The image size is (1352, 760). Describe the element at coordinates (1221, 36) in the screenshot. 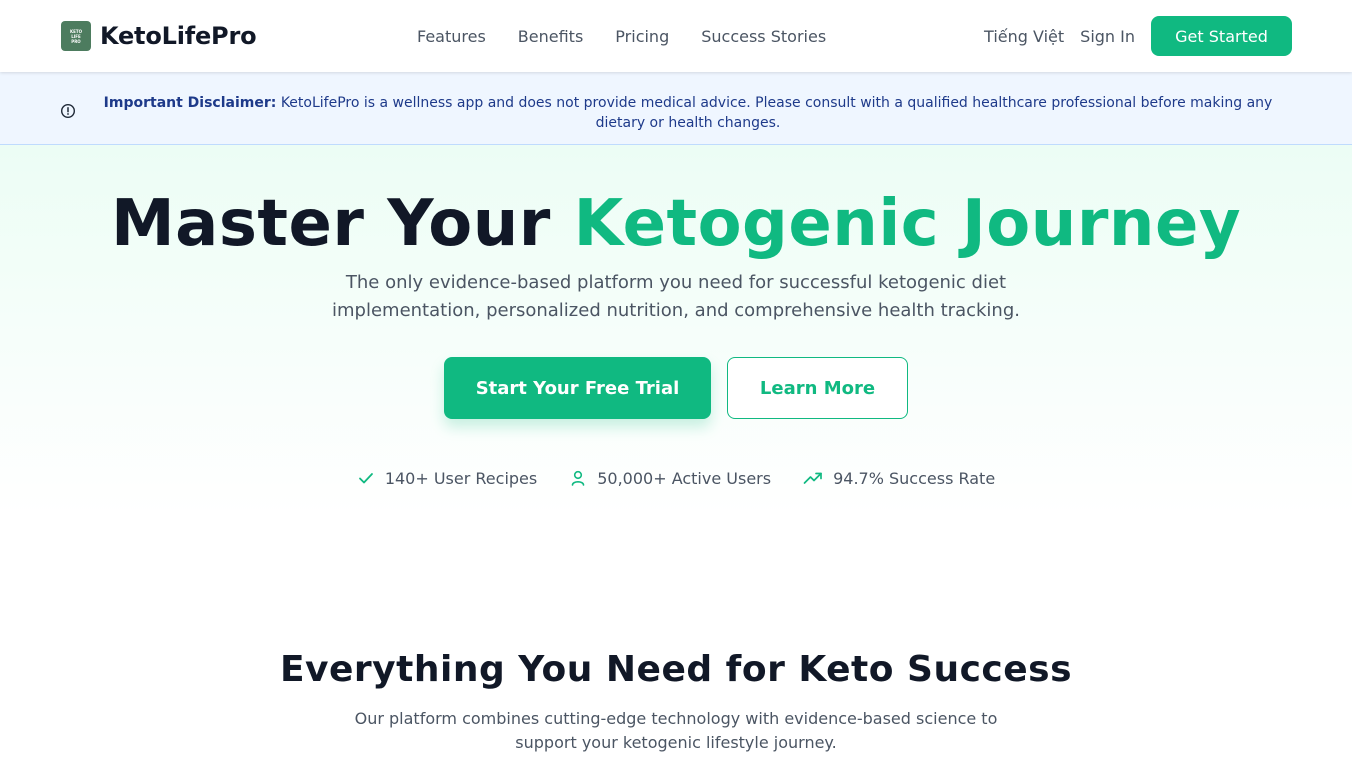

I see `get-started-button: Get Started` at that location.